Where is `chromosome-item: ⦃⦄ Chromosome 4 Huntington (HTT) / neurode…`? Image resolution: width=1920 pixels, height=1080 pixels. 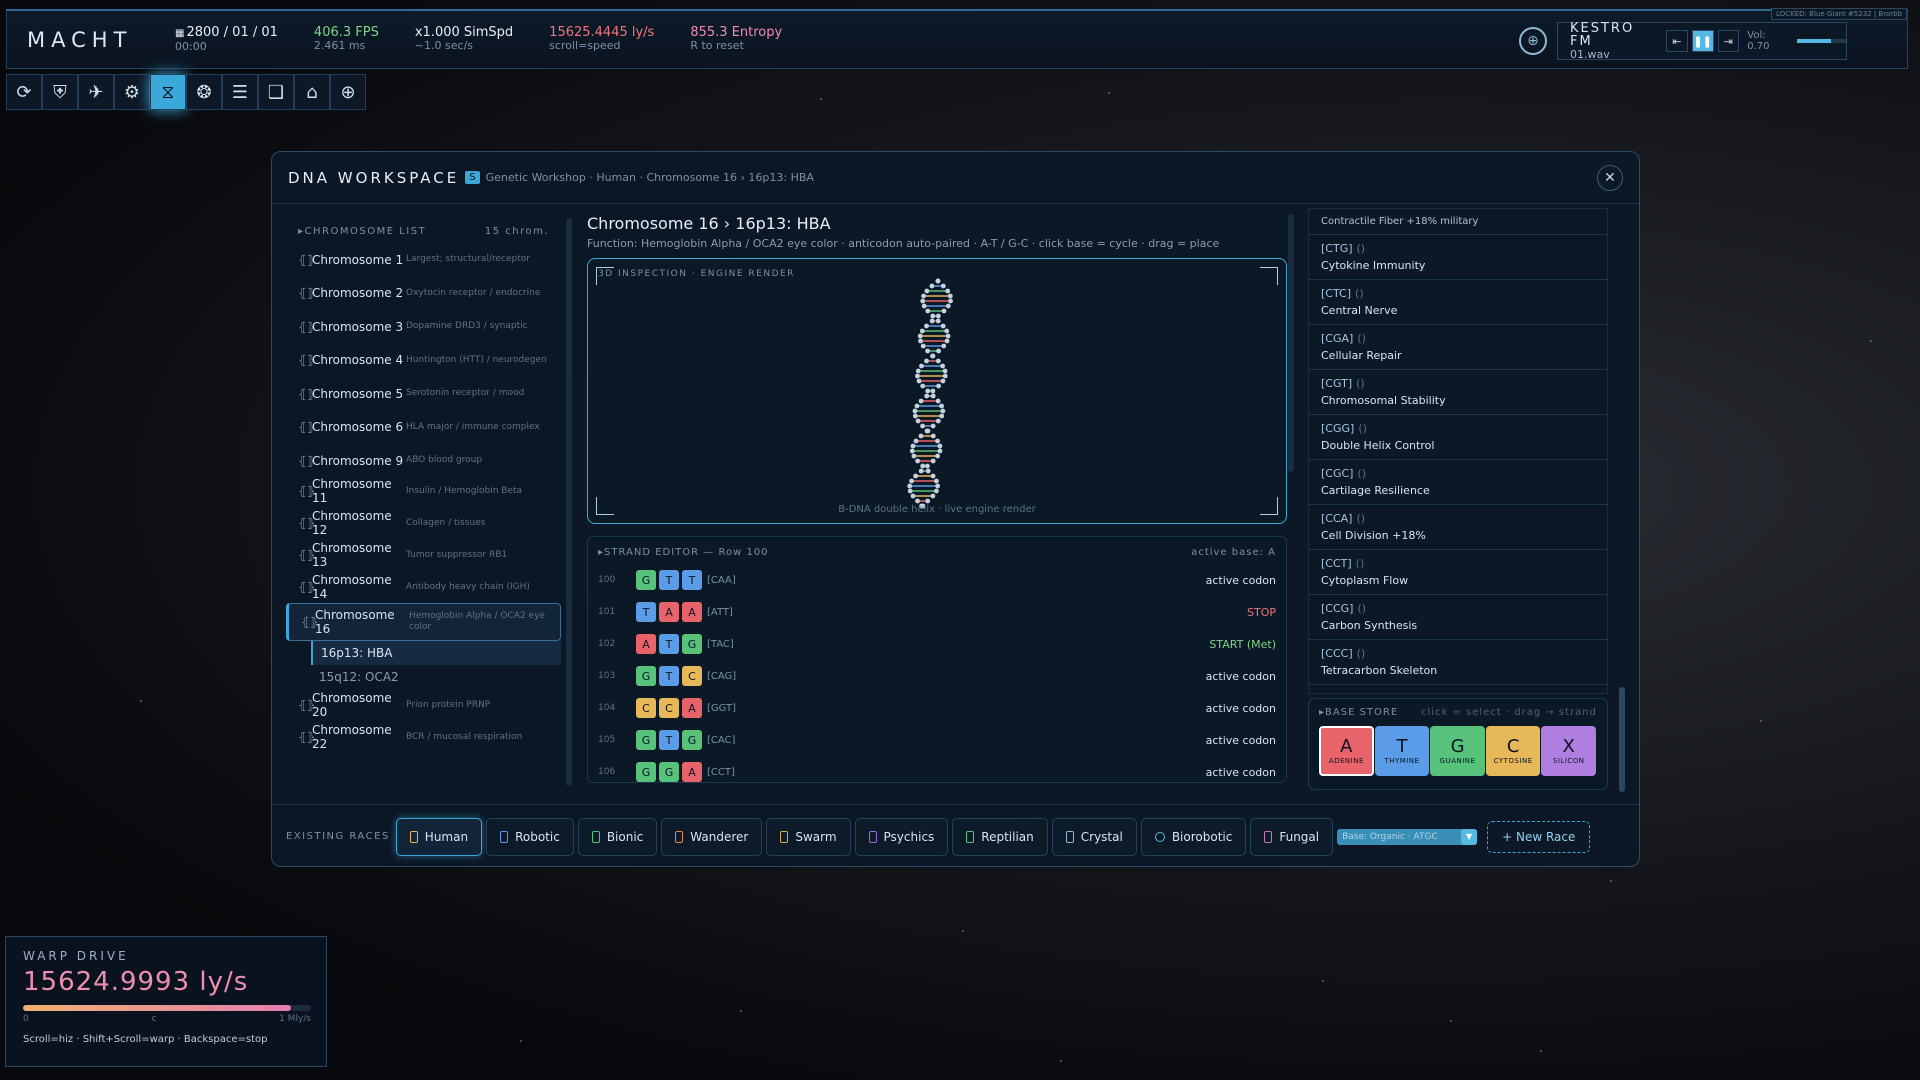
chromosome-item: ⦃⦄ Chromosome 4 Huntington (HTT) / neurode… is located at coordinates (423, 360).